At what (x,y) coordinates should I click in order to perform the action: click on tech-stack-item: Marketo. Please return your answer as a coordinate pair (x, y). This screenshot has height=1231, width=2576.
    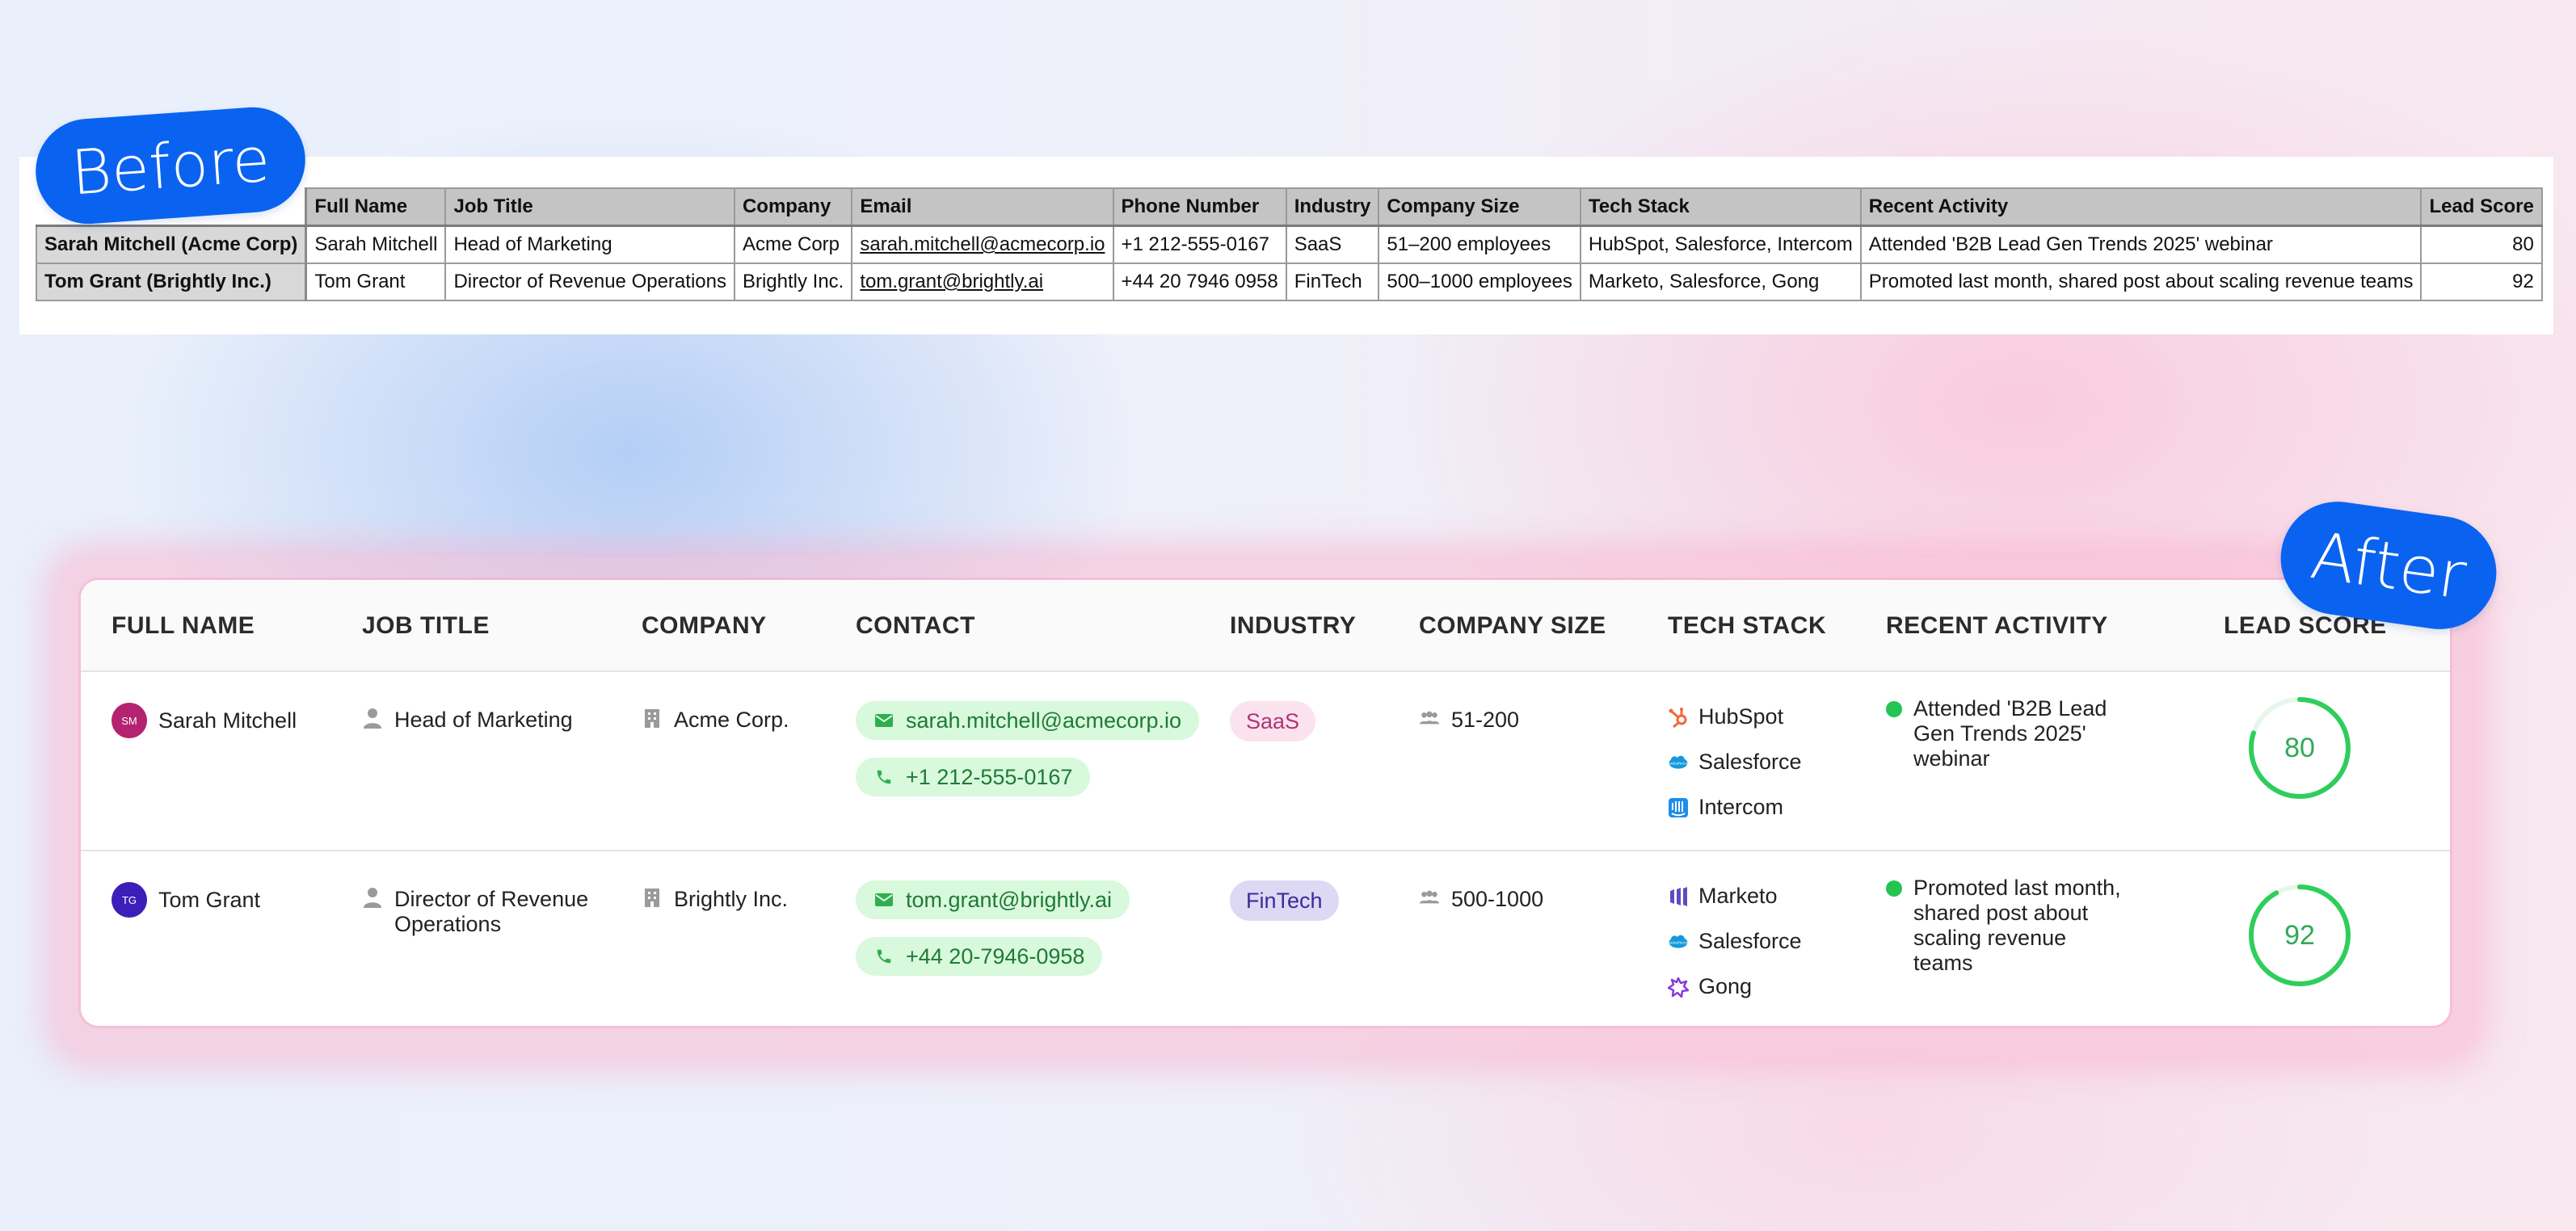
    Looking at the image, I should click on (1723, 896).